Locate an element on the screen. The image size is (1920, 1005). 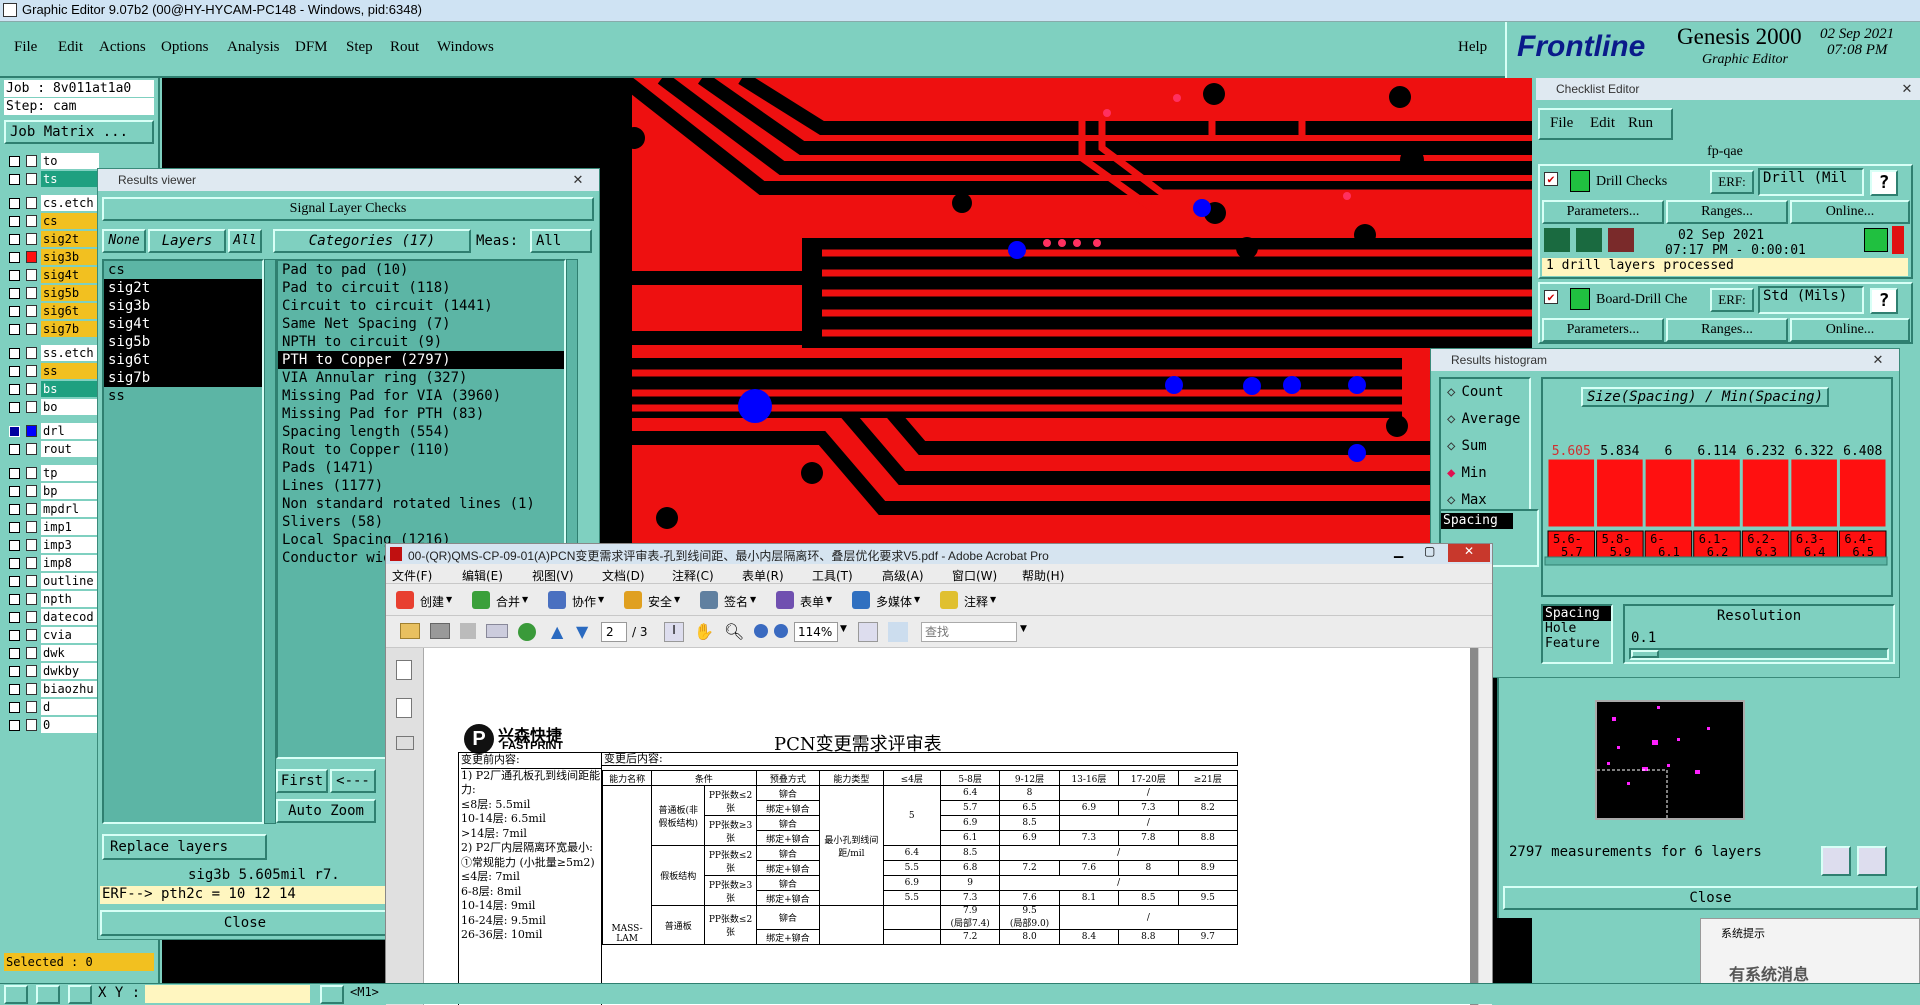
layer-name: datecod is located at coordinates (70, 617).